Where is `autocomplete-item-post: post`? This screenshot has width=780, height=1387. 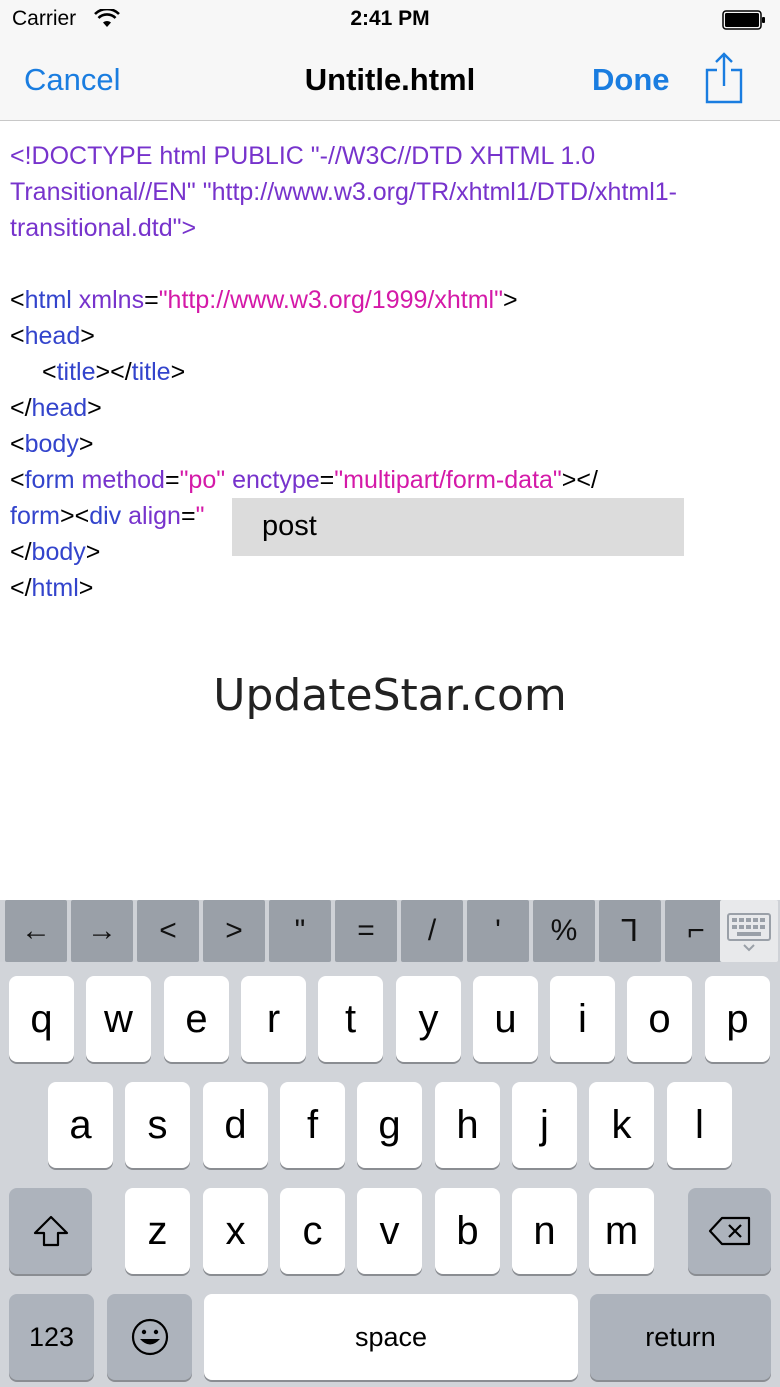
autocomplete-item-post: post is located at coordinates (289, 526).